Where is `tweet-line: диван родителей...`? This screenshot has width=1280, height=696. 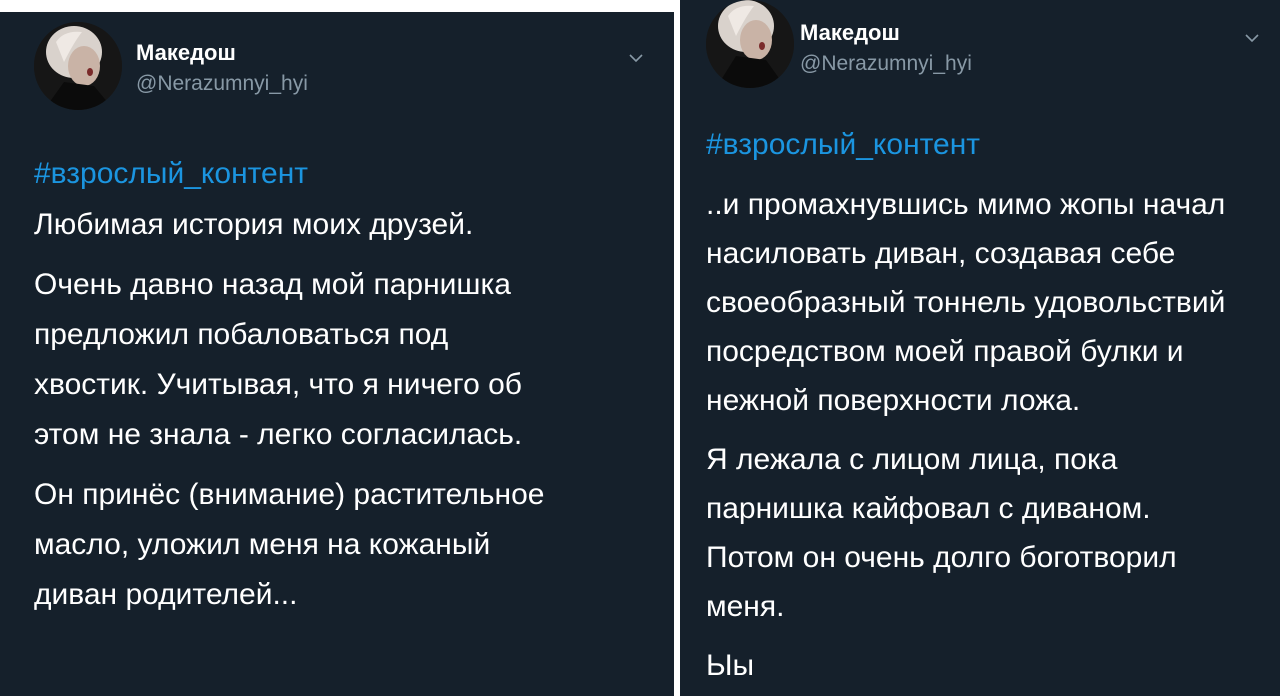
tweet-line: диван родителей... is located at coordinates (166, 594).